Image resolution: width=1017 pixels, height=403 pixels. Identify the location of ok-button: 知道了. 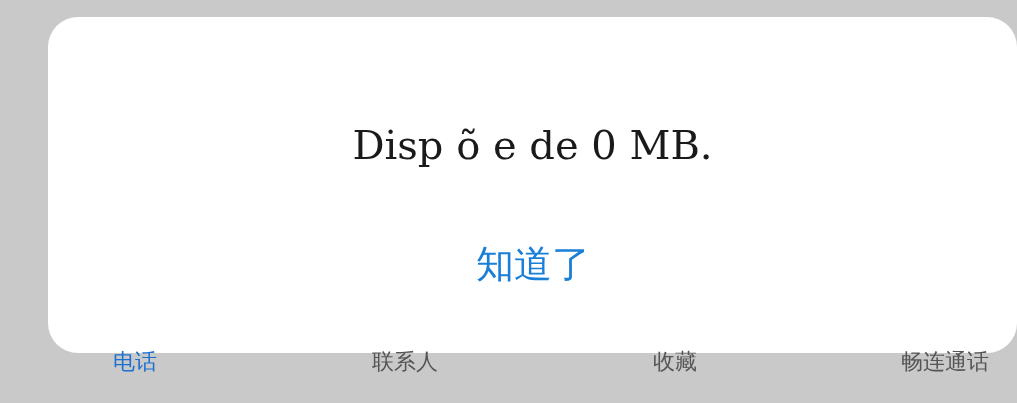
(532, 264).